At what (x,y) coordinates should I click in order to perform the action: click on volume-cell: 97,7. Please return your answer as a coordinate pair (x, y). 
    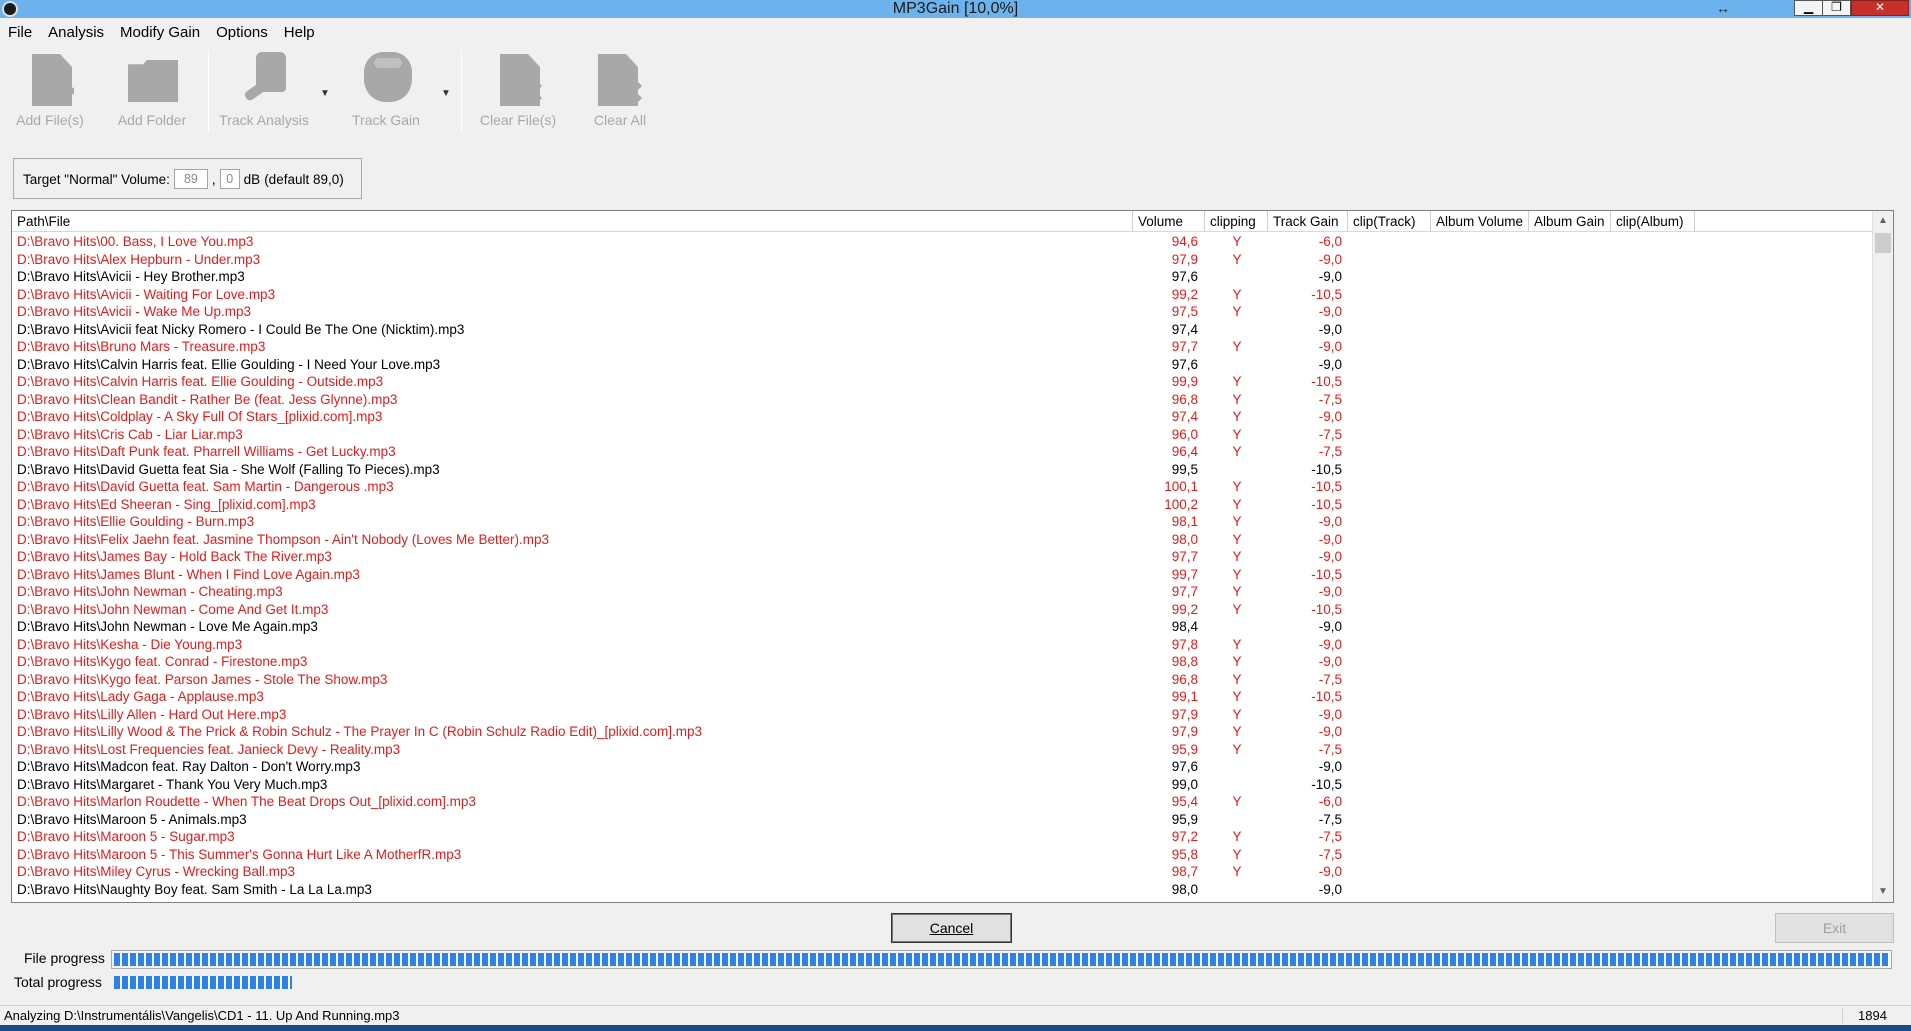
    Looking at the image, I should click on (1184, 556).